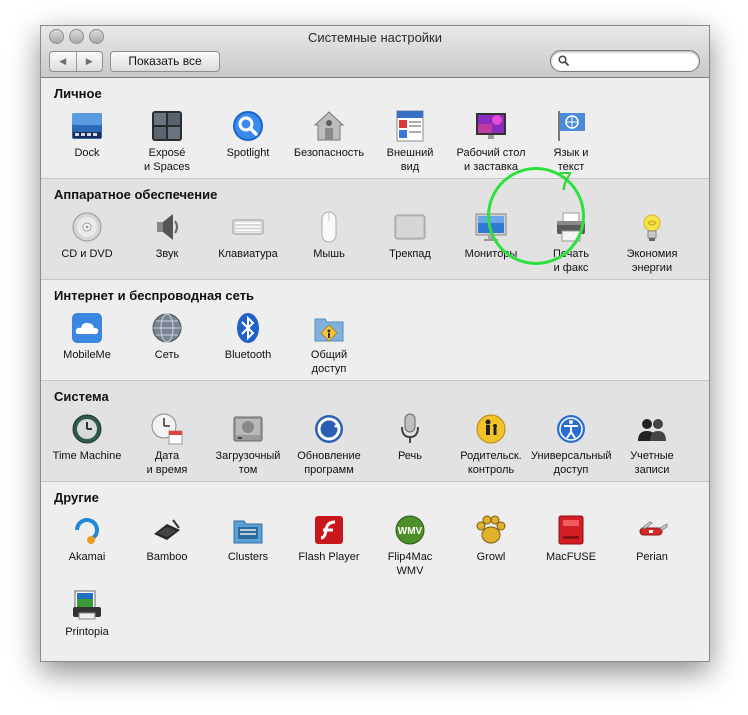 The height and width of the screenshot is (715, 748). What do you see at coordinates (652, 557) in the screenshot?
I see `pane-label: Perian` at bounding box center [652, 557].